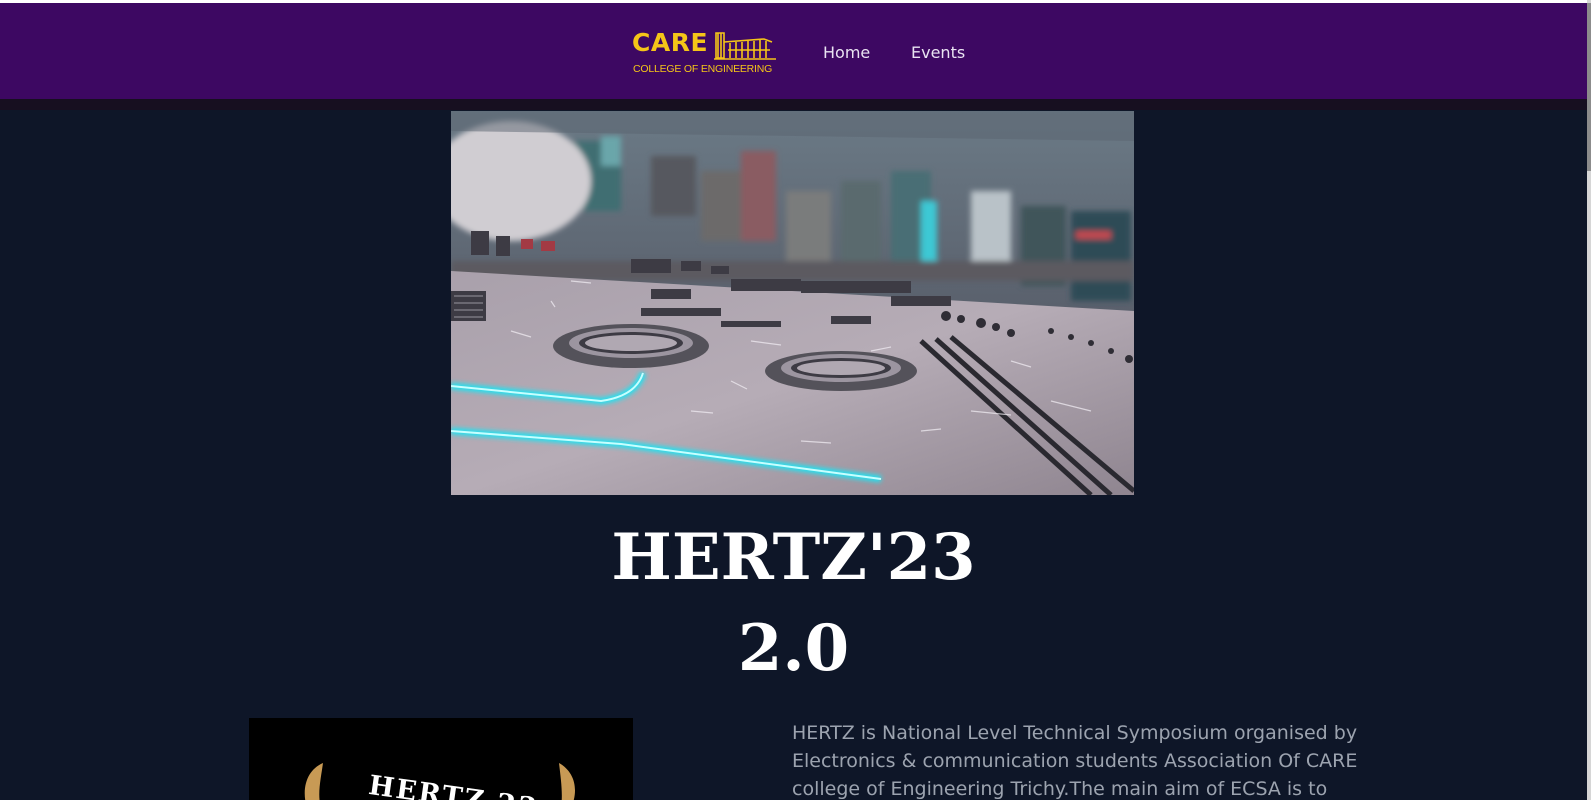  Describe the element at coordinates (670, 42) in the screenshot. I see `logo-name: CARE` at that location.